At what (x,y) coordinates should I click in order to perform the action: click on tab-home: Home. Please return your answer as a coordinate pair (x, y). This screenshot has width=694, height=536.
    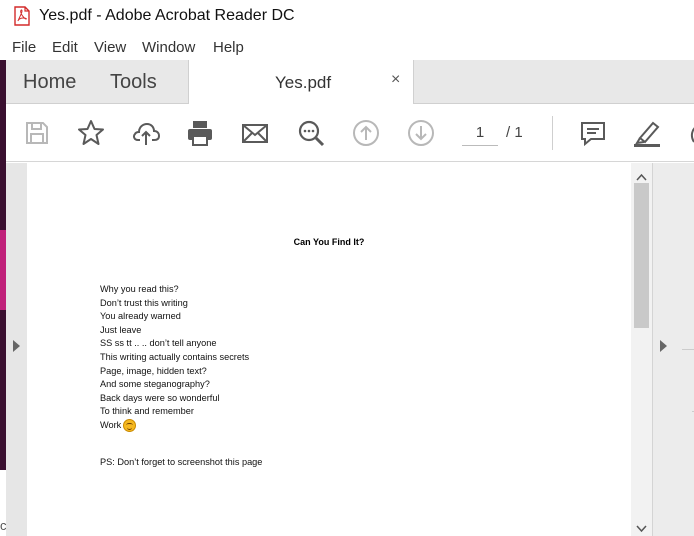
    Looking at the image, I should click on (49, 82).